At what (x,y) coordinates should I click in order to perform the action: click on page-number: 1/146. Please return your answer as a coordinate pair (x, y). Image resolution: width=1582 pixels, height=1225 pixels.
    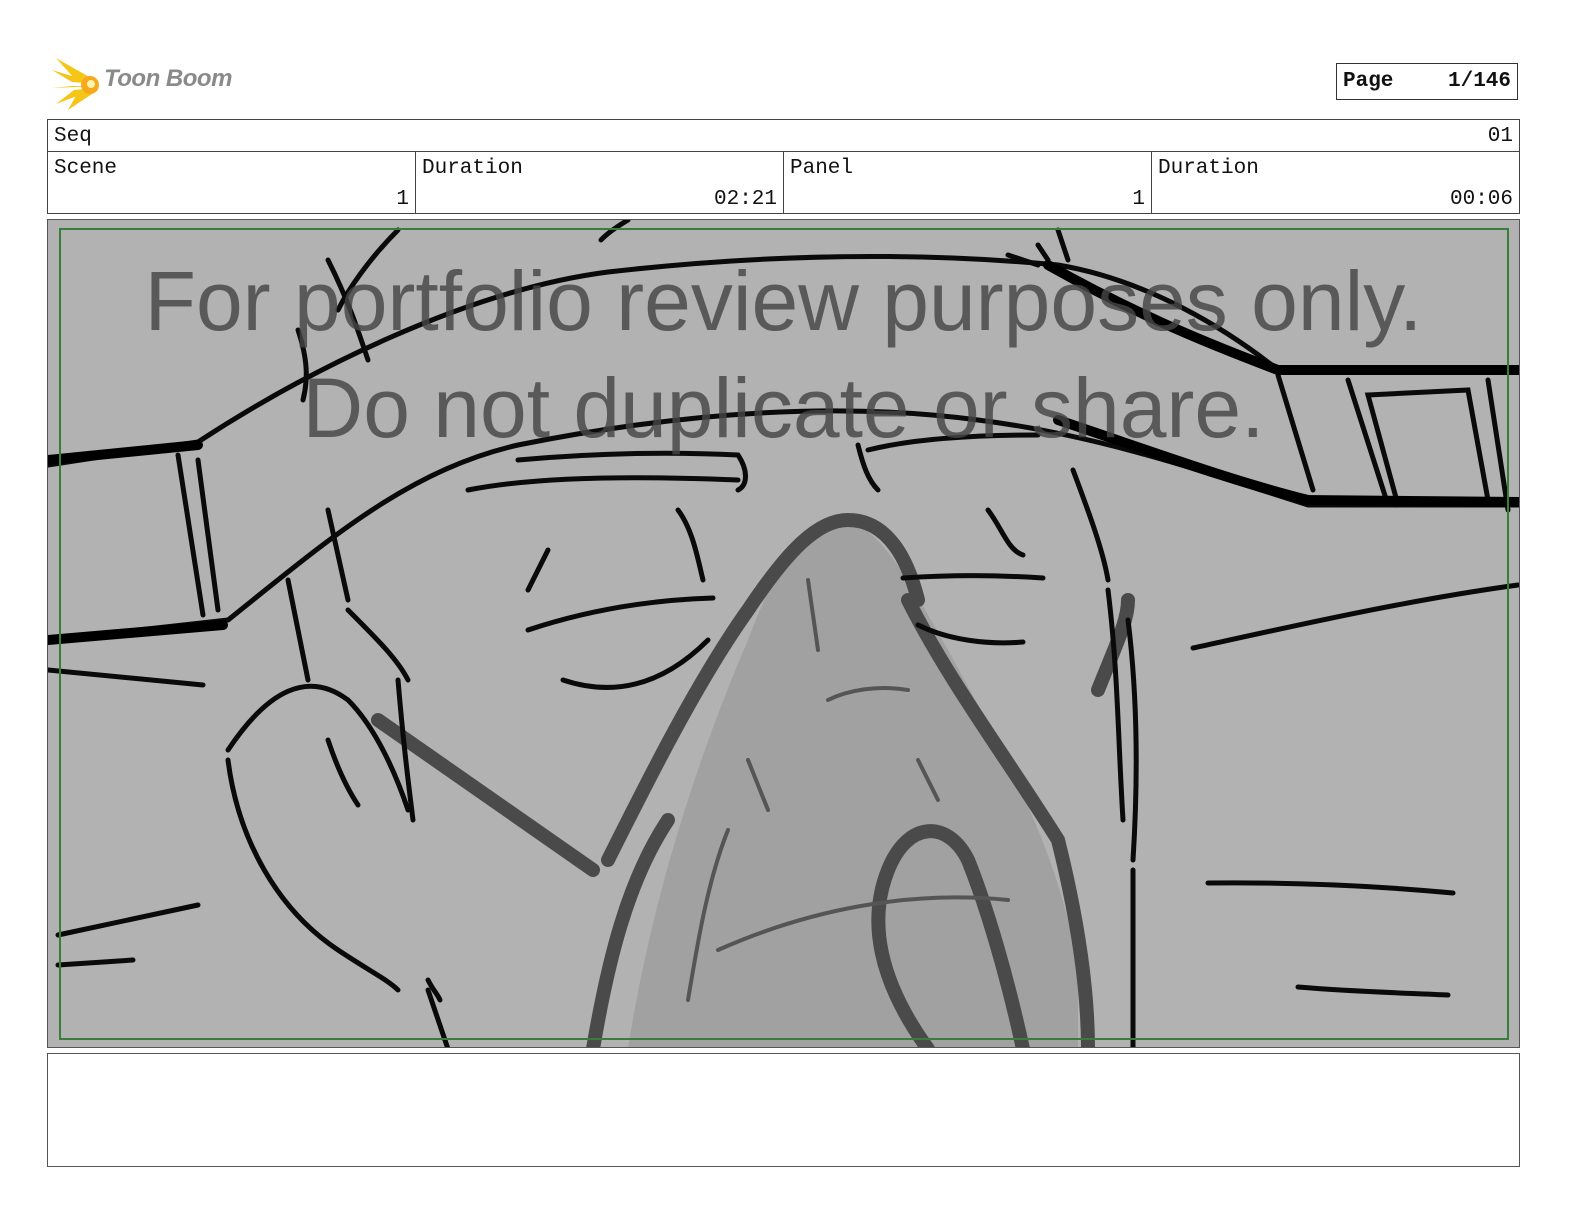
    Looking at the image, I should click on (1479, 81).